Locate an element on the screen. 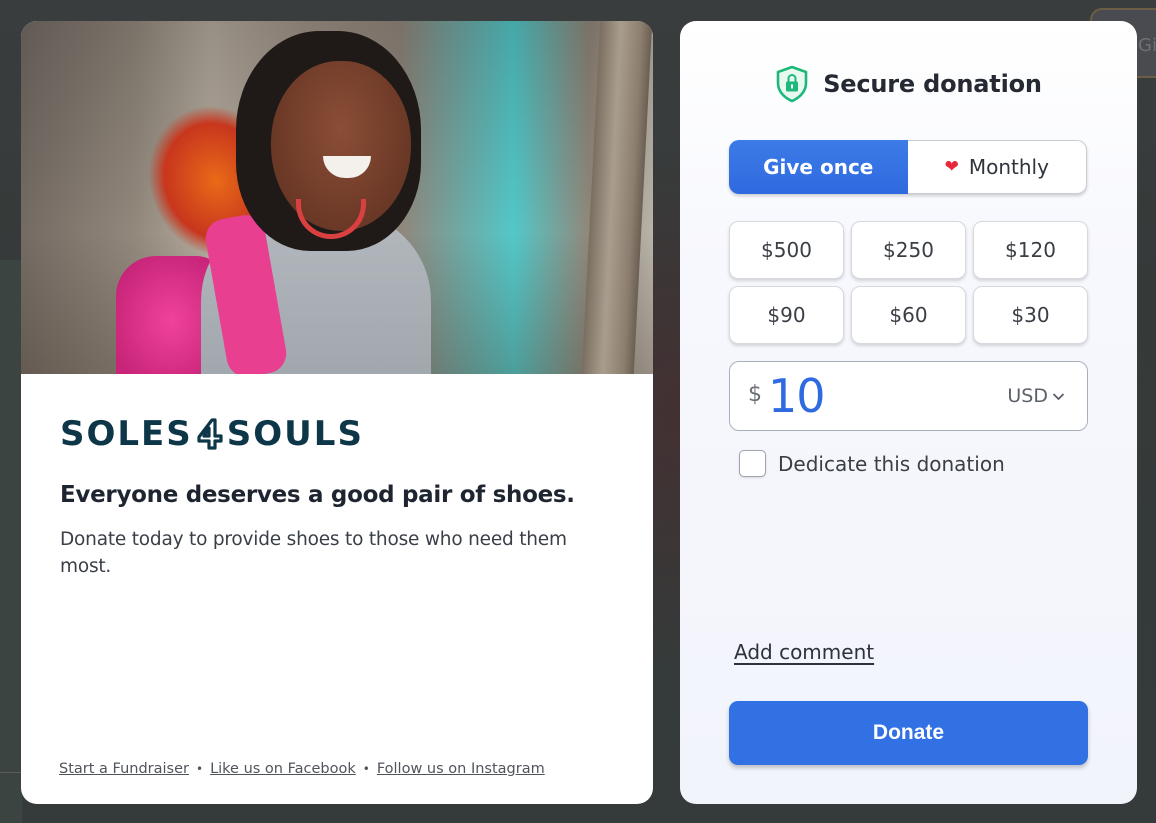  donate-button: Donate is located at coordinates (908, 733).